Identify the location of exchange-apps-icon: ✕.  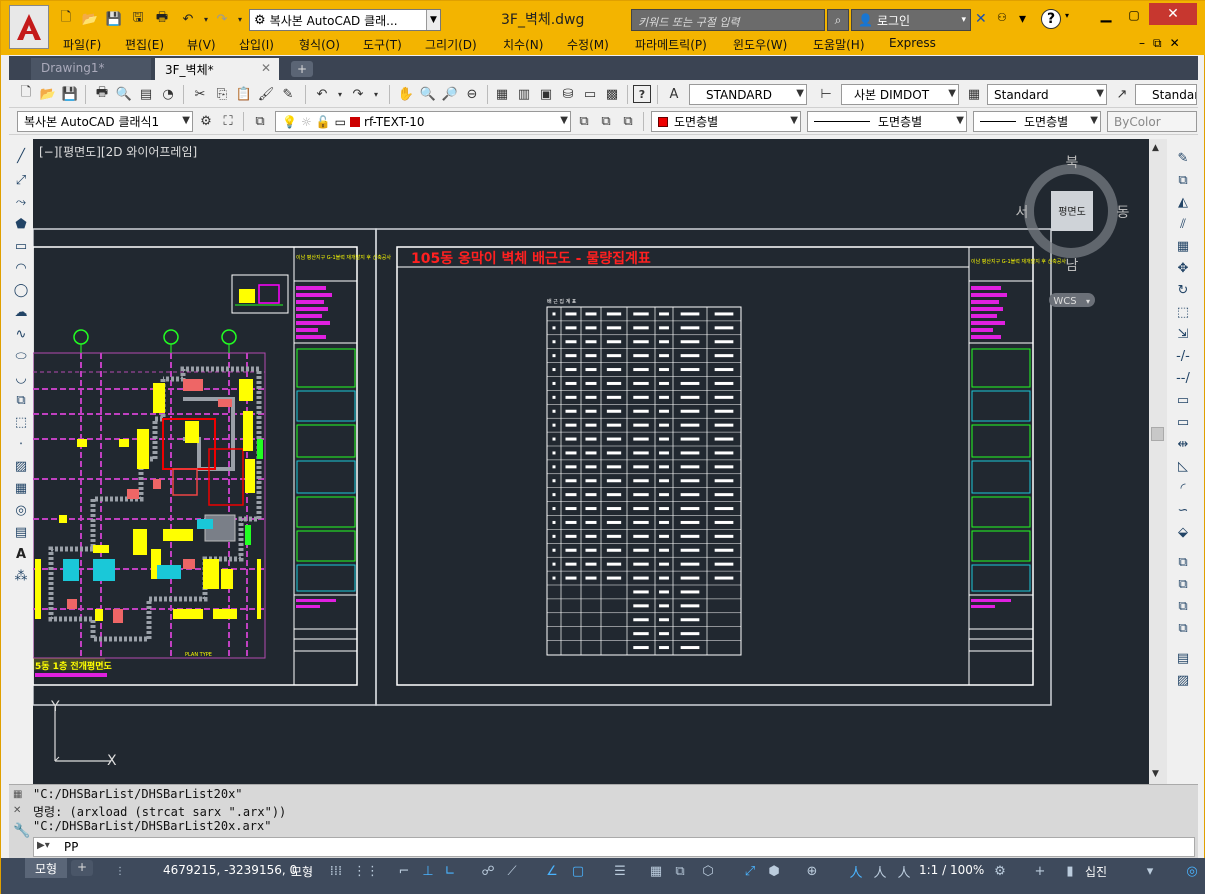
(981, 19).